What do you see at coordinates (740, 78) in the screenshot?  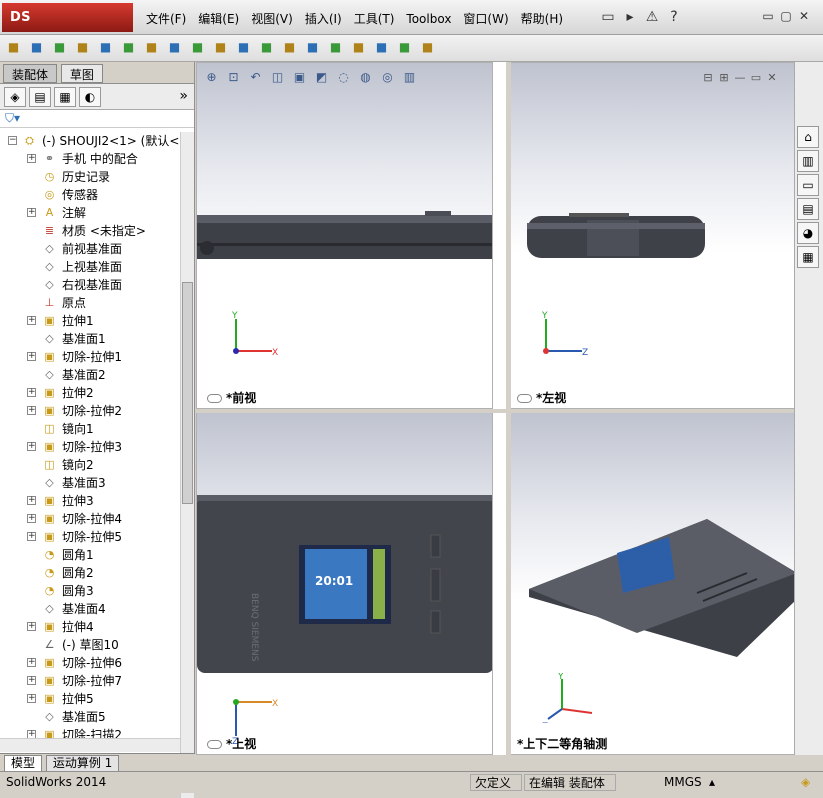 I see `minimize-icon: —` at bounding box center [740, 78].